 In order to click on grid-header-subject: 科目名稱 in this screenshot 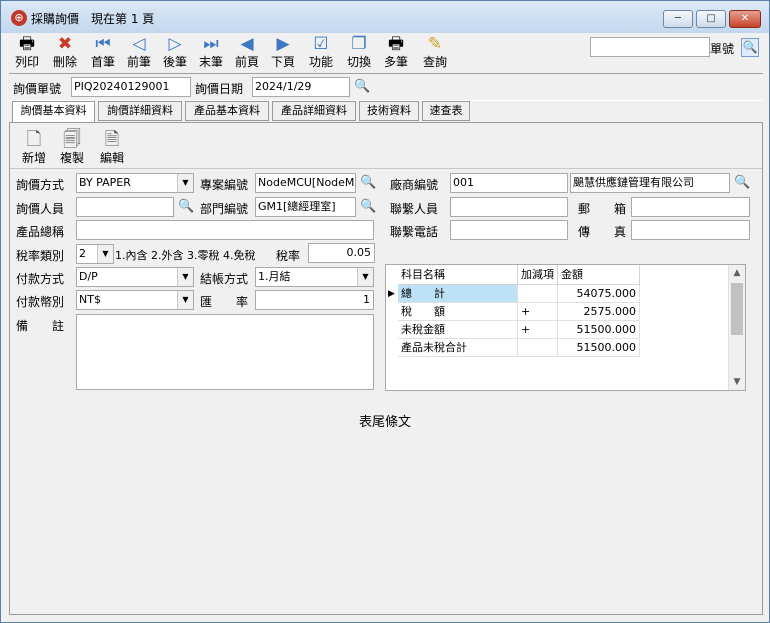, I will do `click(458, 275)`.